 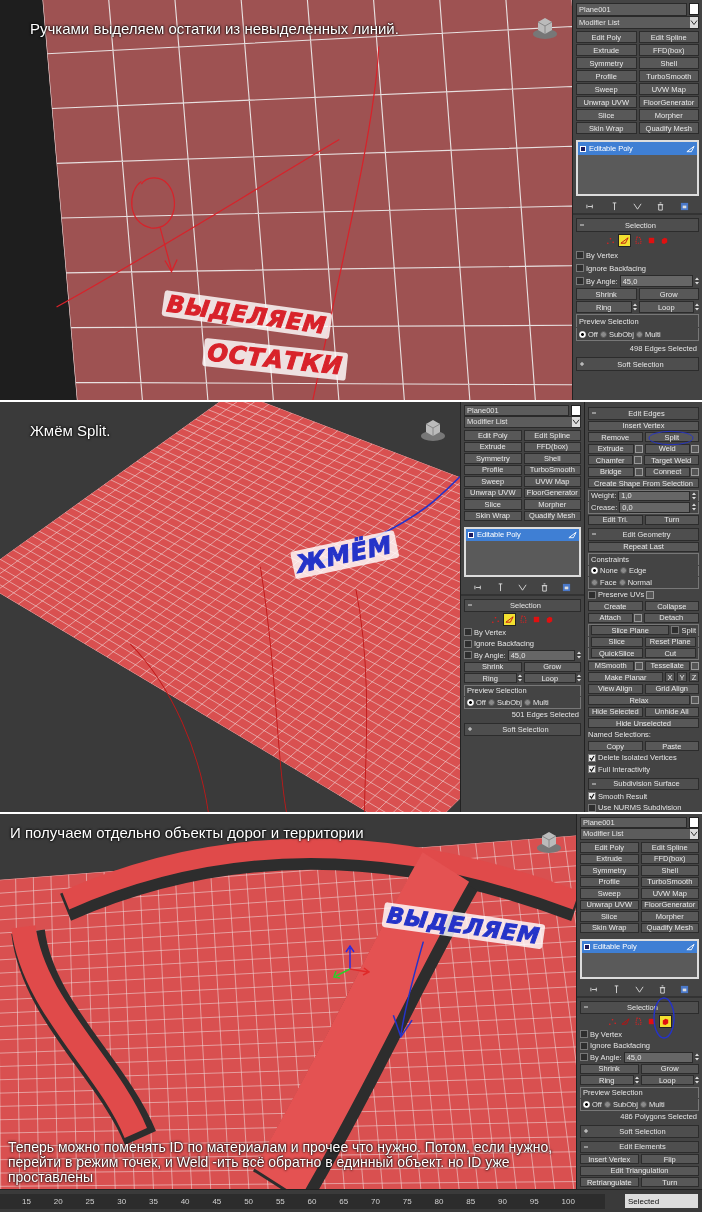 I want to click on time-ruler: 15 20 25 30 35 40 45 50 55 60 65 70 75 80 85 90 95 100, so click(x=302, y=1201).